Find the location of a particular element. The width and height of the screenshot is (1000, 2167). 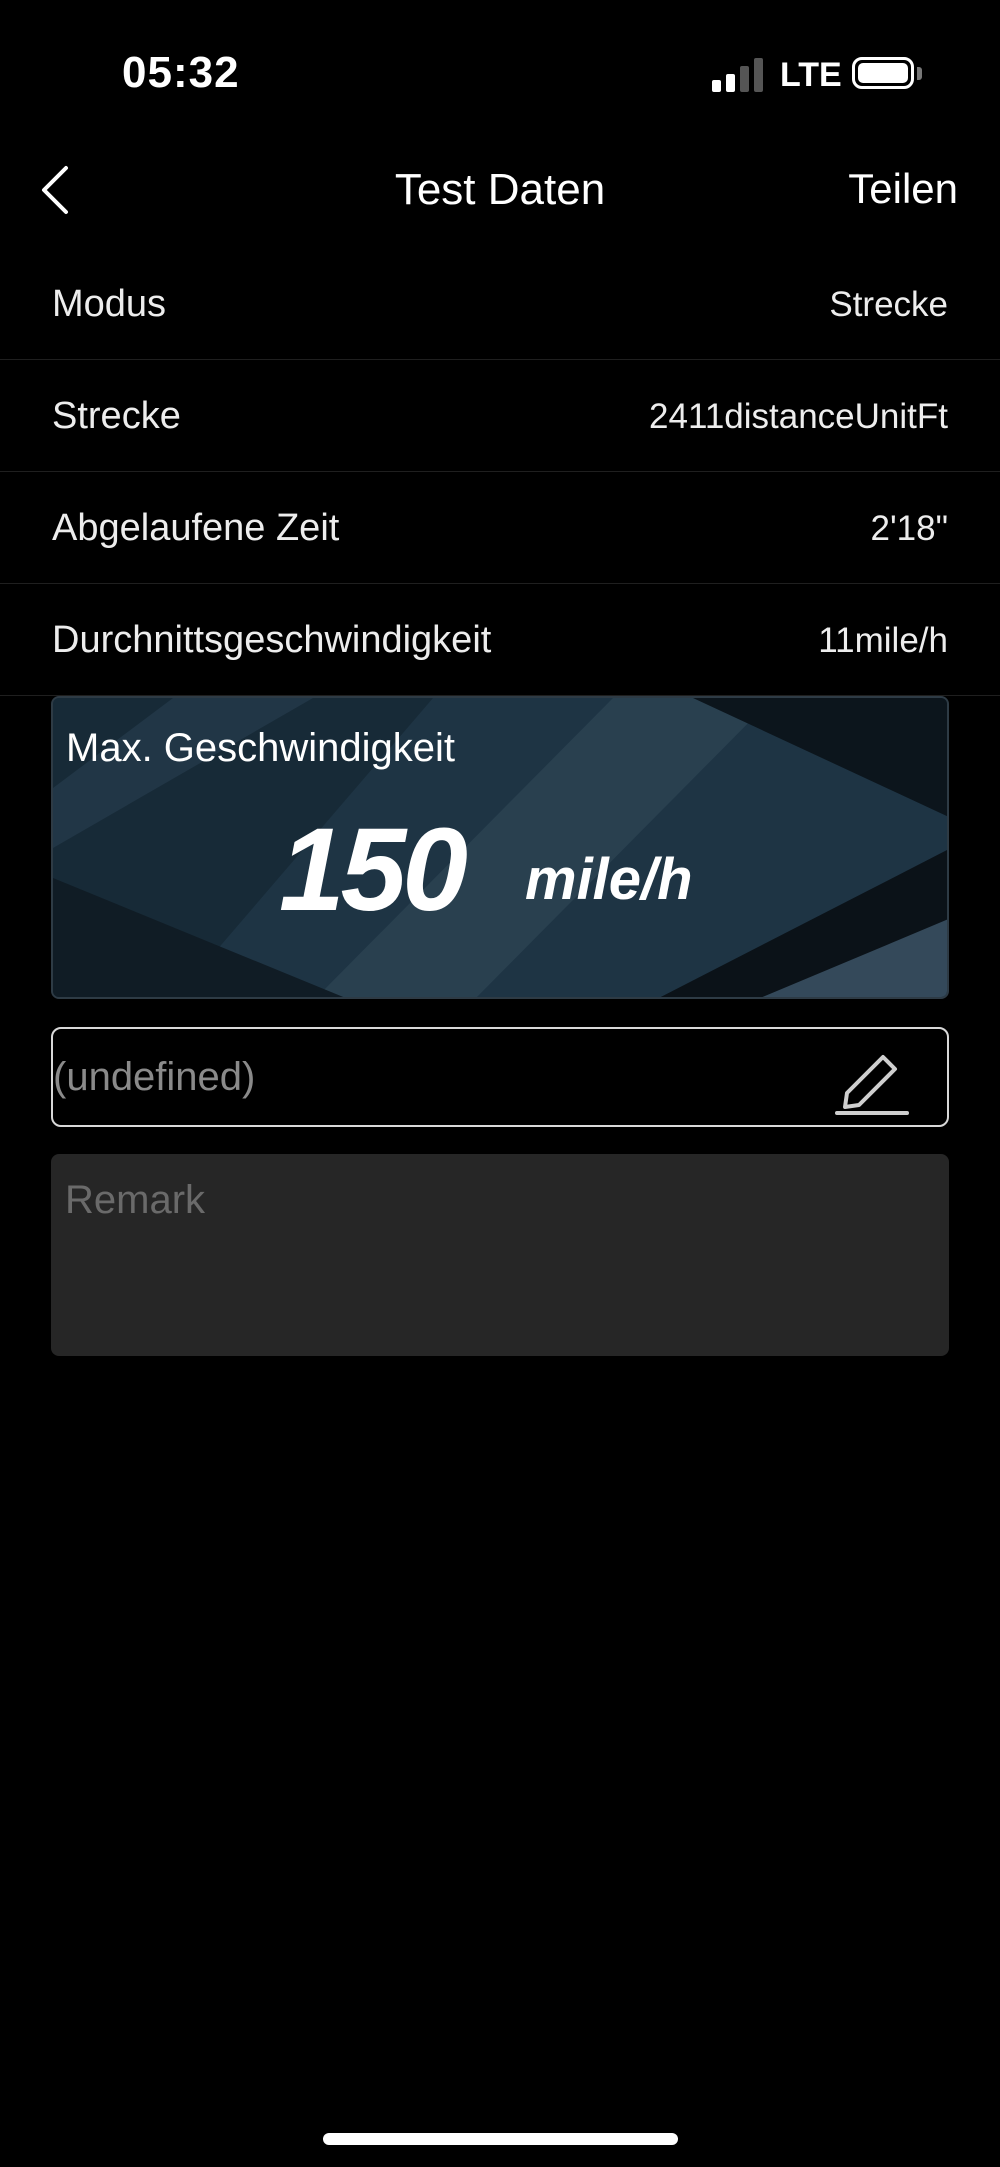

info-row-elapsed-time: Abgelaufene Zeit 2'18" is located at coordinates (500, 528).